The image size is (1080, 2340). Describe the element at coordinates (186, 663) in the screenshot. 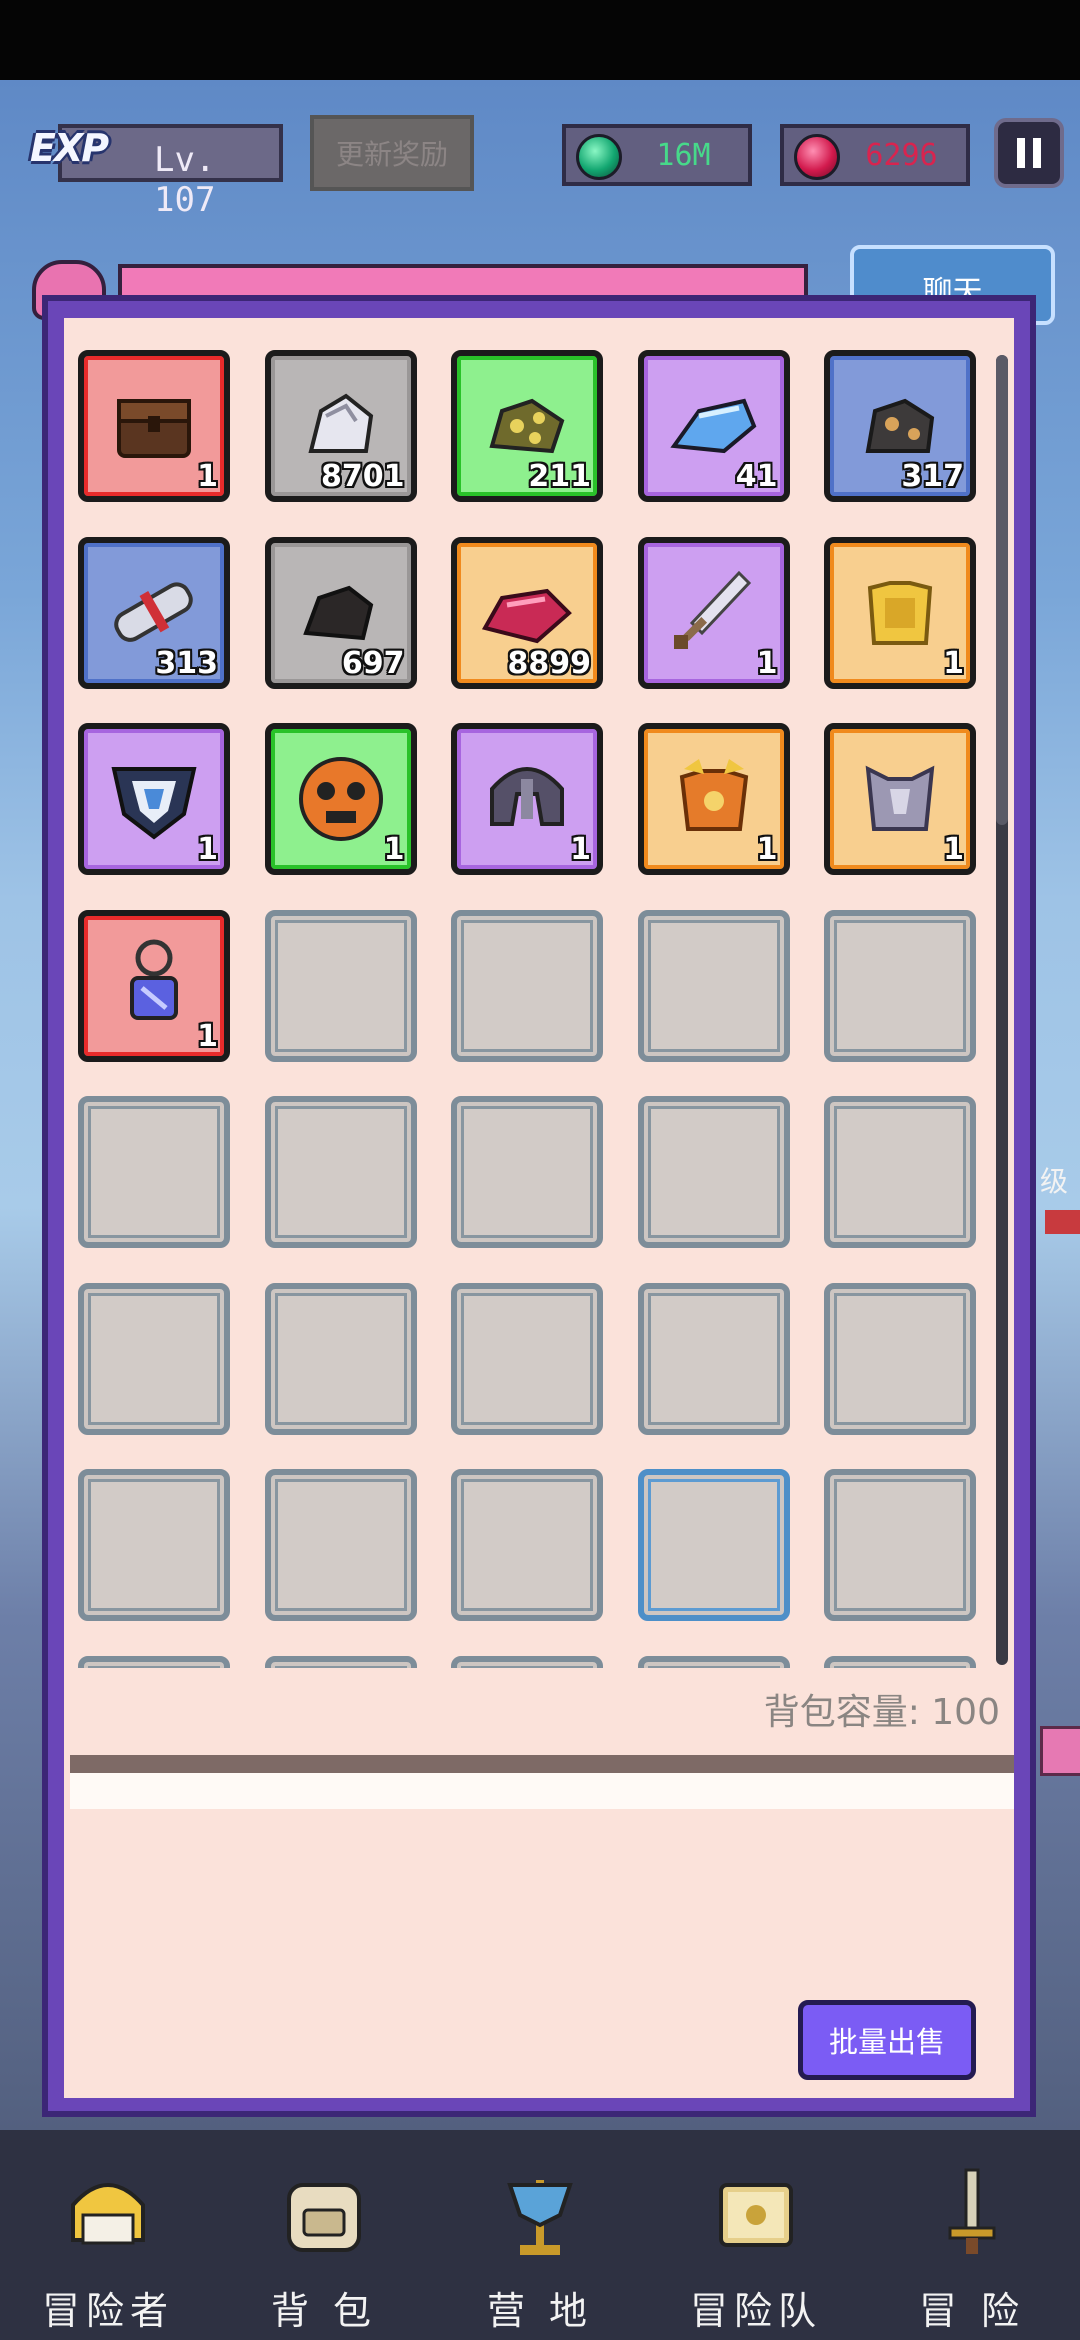

I see `item-quantity: 313` at that location.